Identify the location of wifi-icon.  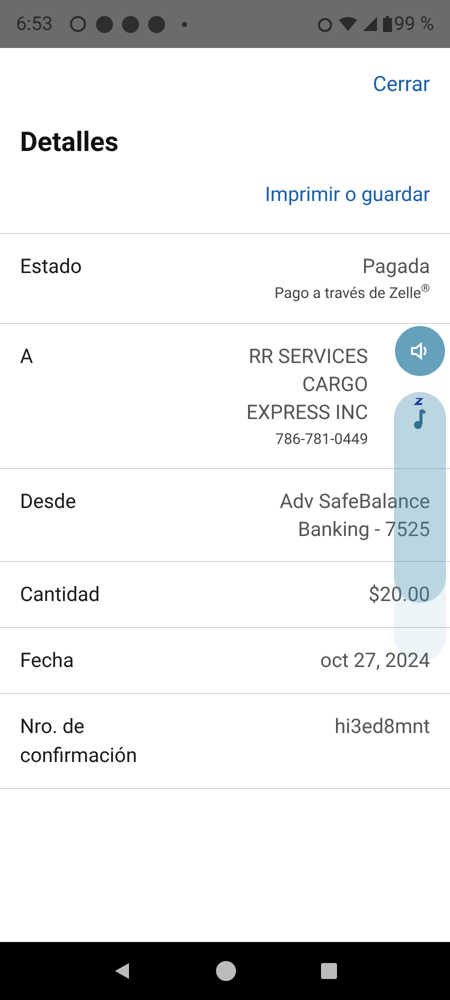
(348, 24).